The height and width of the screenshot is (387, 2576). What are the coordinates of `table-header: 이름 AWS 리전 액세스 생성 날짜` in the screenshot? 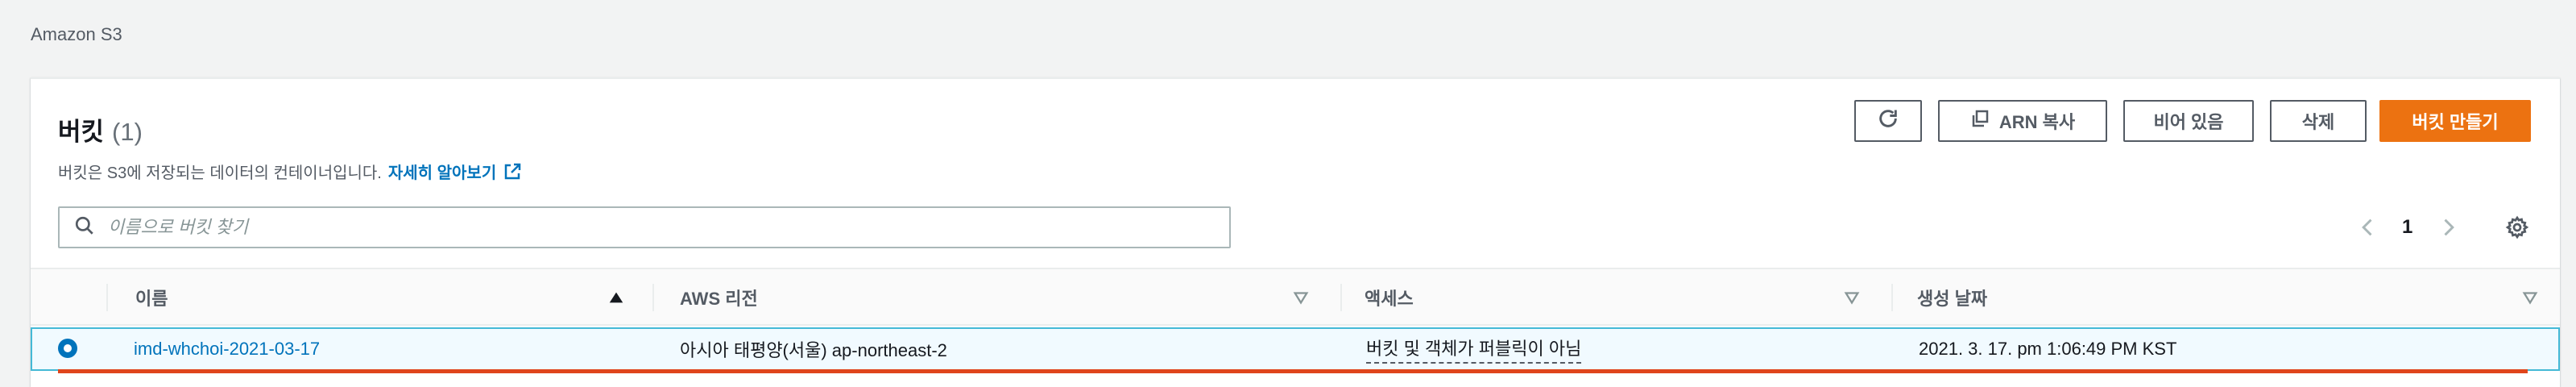 It's located at (1295, 297).